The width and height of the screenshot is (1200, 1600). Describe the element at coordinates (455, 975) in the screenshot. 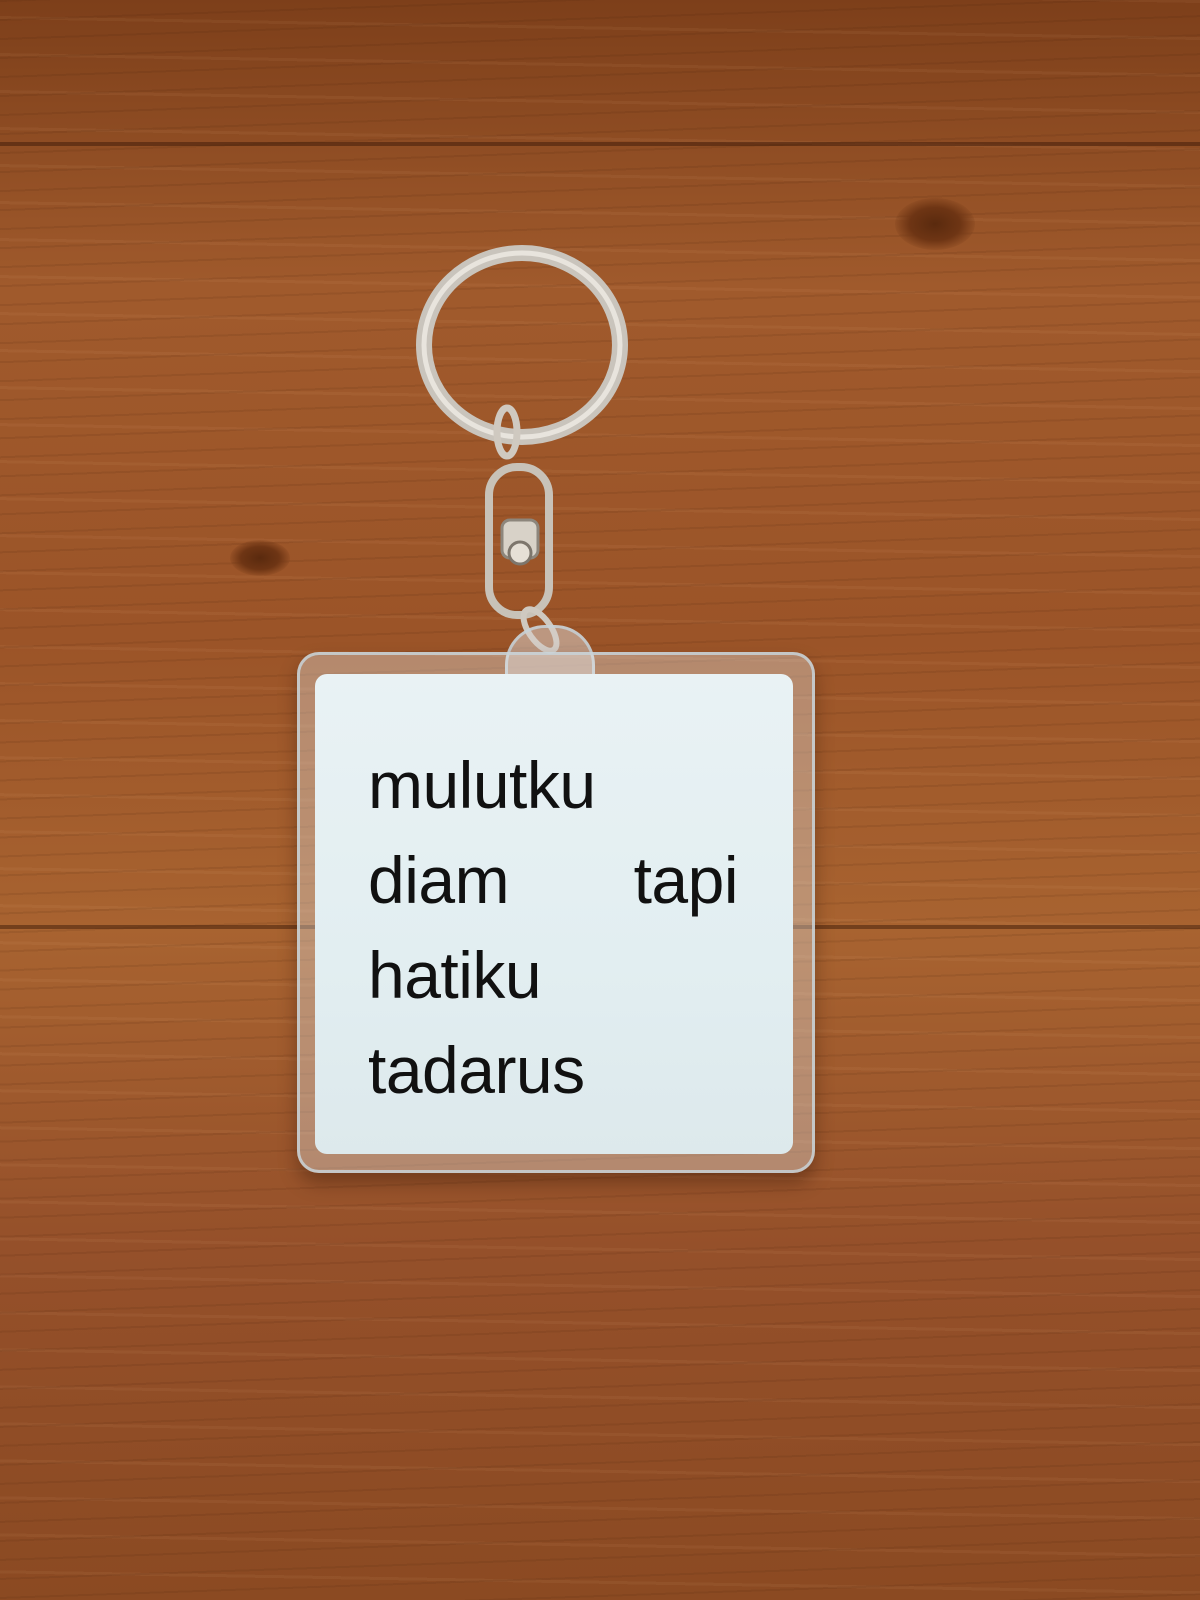

I see `quote-line-3: hatiku` at that location.